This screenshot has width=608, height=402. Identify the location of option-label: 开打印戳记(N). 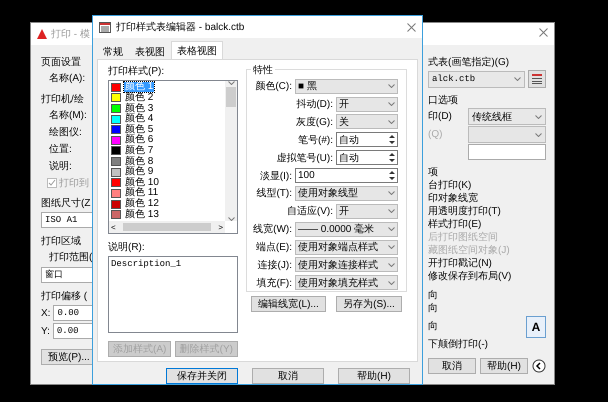
(487, 264).